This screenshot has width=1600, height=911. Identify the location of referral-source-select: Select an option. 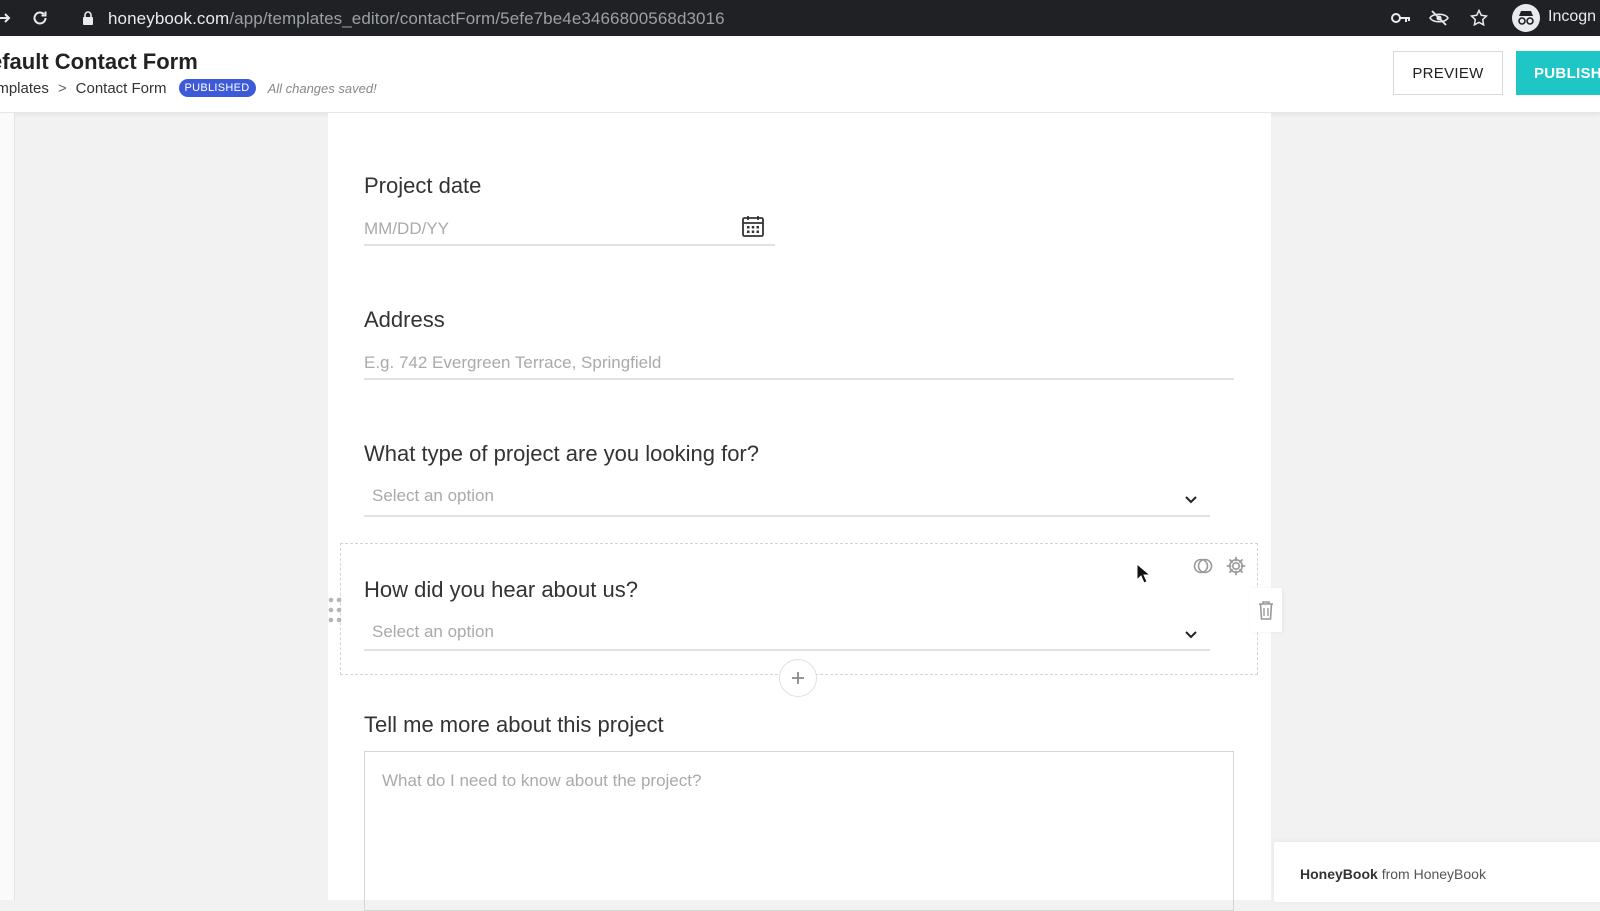
(433, 632).